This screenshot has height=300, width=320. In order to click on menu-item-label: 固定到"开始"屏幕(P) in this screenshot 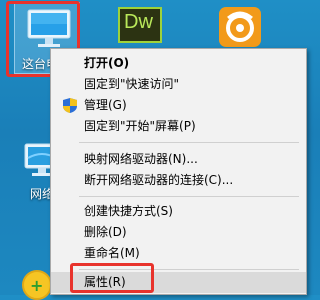, I will do `click(140, 126)`.